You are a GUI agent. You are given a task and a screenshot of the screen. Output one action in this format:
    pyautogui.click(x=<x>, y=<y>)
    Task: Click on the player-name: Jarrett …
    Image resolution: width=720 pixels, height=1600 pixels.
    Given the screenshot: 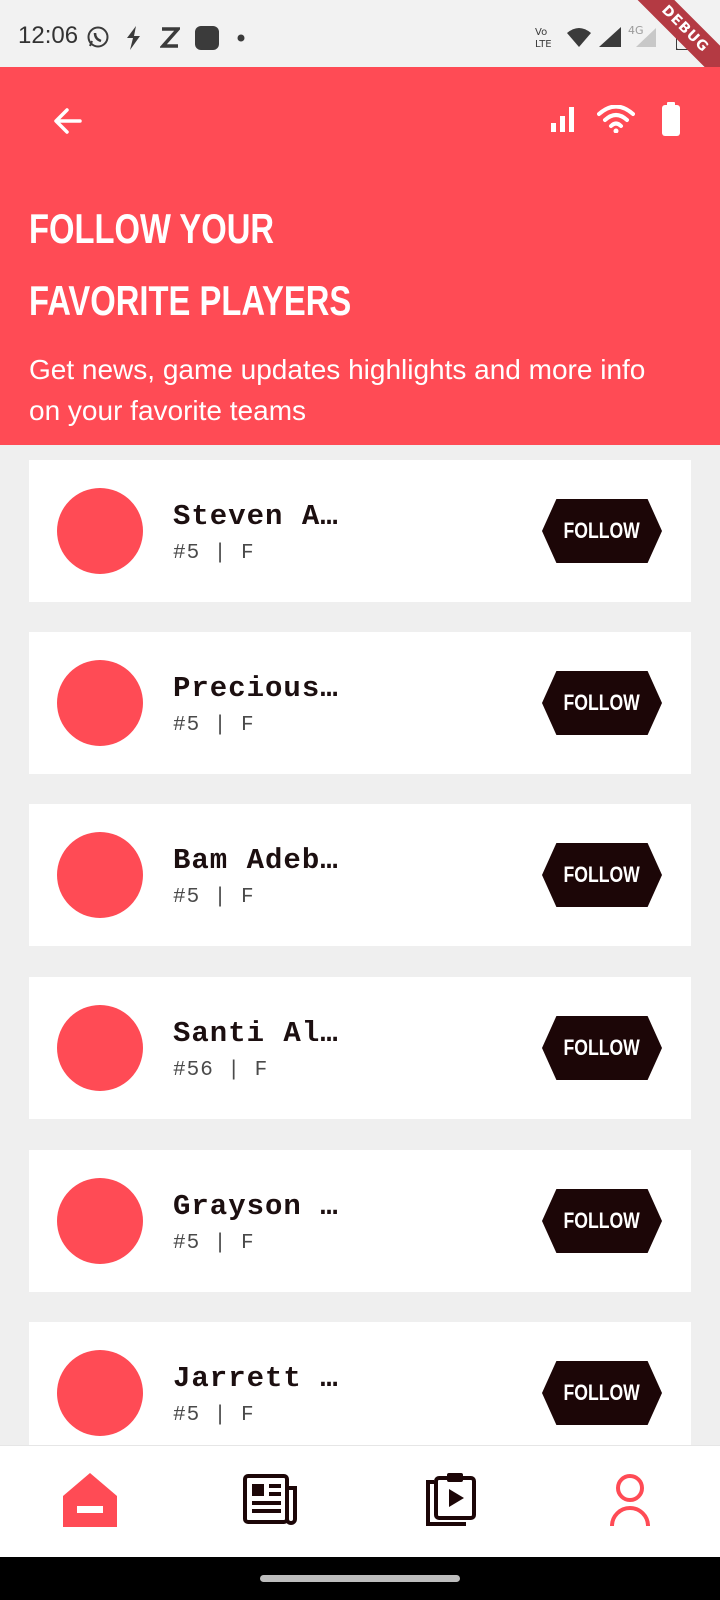 What is the action you would take?
    pyautogui.click(x=256, y=1378)
    